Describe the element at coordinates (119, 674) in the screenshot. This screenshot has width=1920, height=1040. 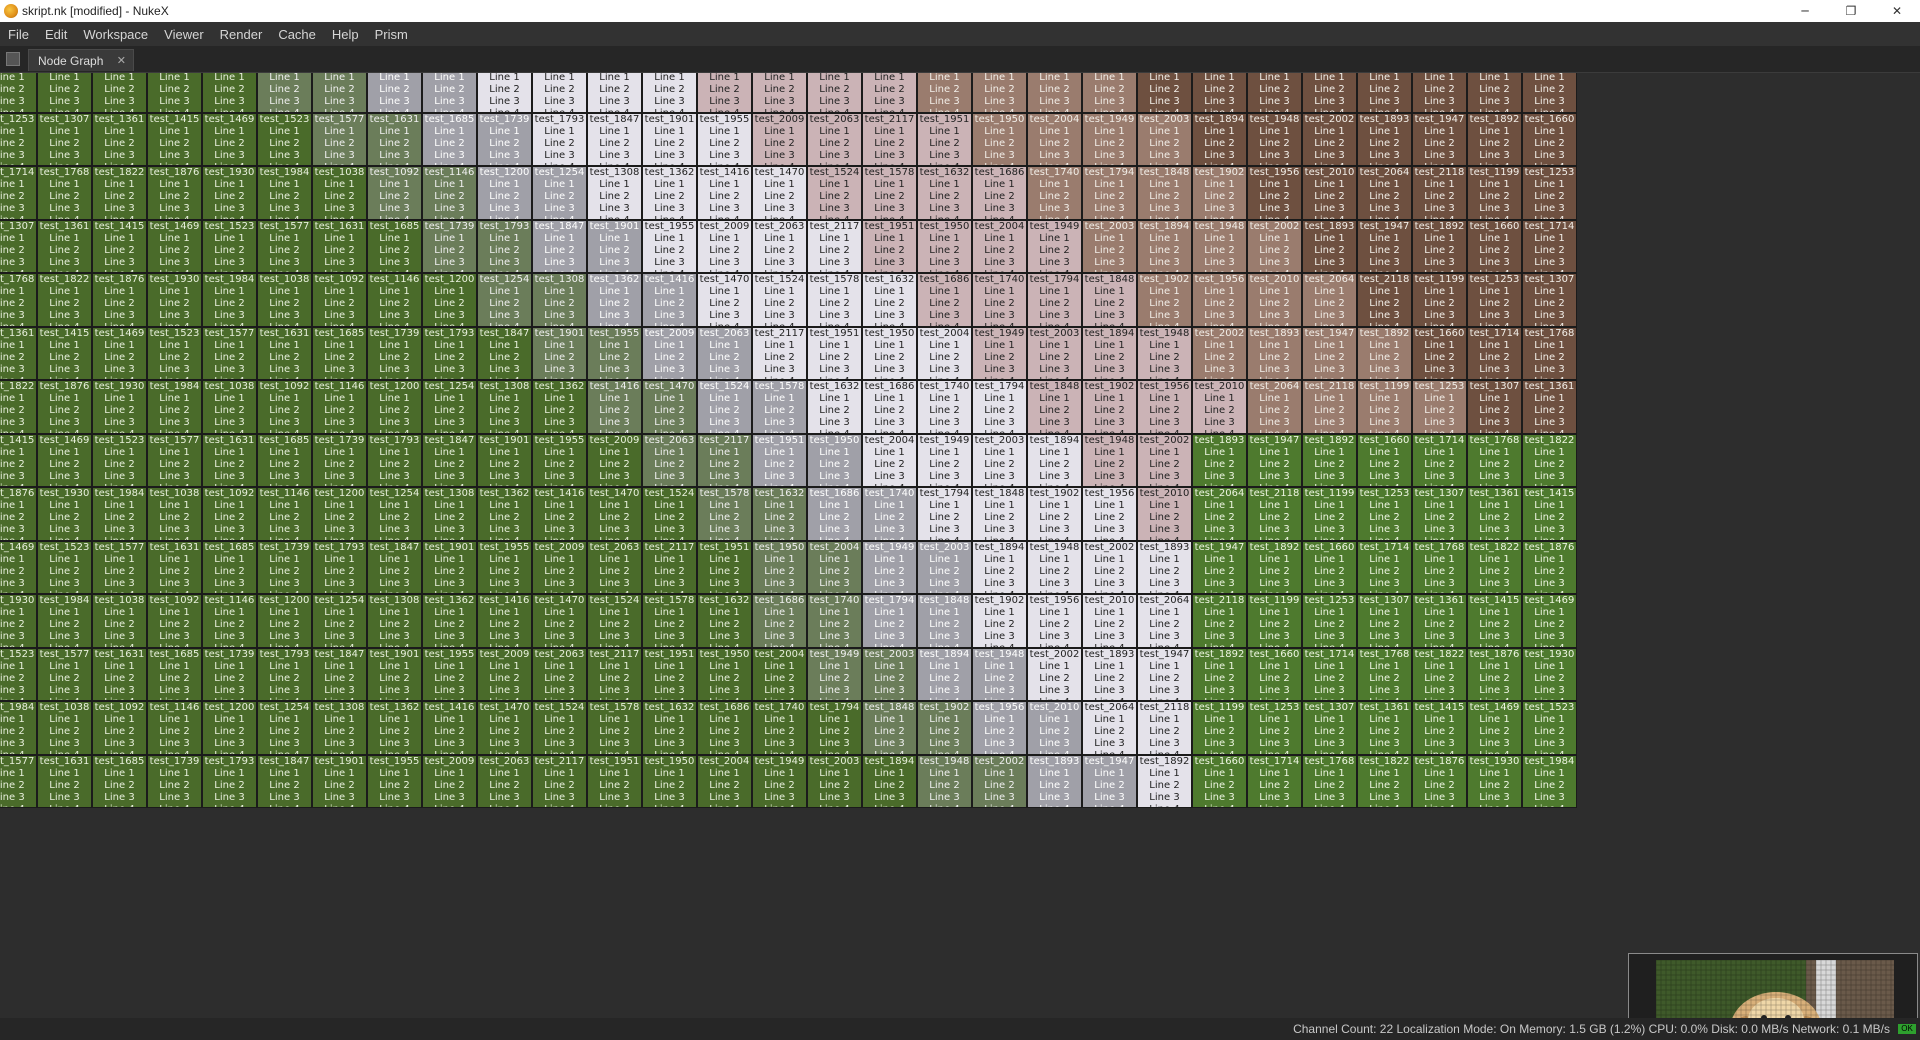
I see `graph-node: test_1631Line 1Line 2Line 3Line 4` at that location.